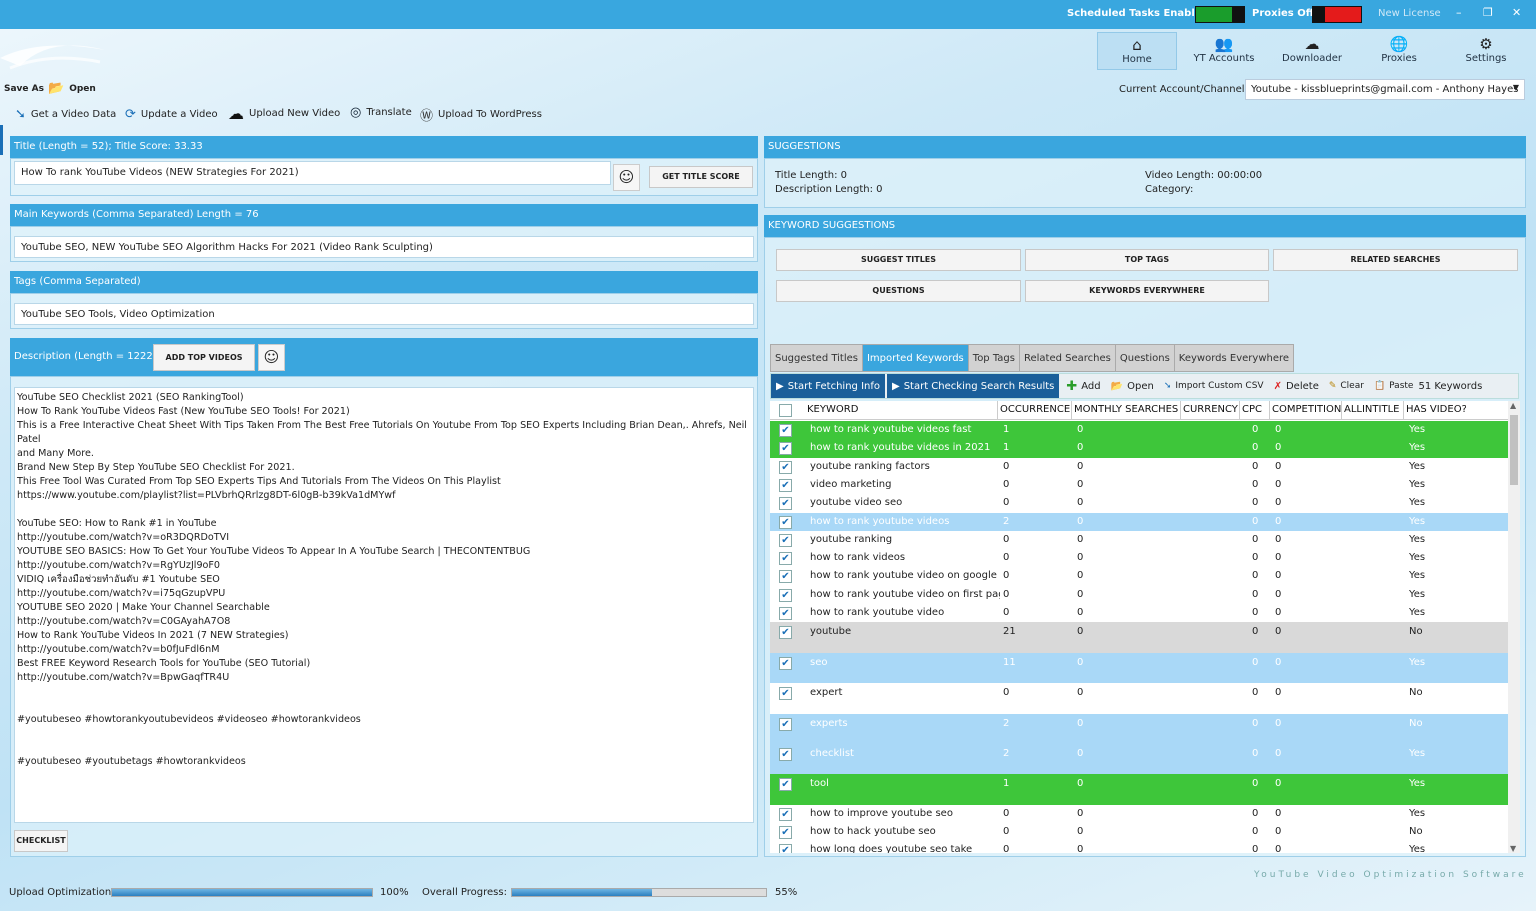 The height and width of the screenshot is (911, 1536). Describe the element at coordinates (785, 410) in the screenshot. I see `select-all-checkbox` at that location.